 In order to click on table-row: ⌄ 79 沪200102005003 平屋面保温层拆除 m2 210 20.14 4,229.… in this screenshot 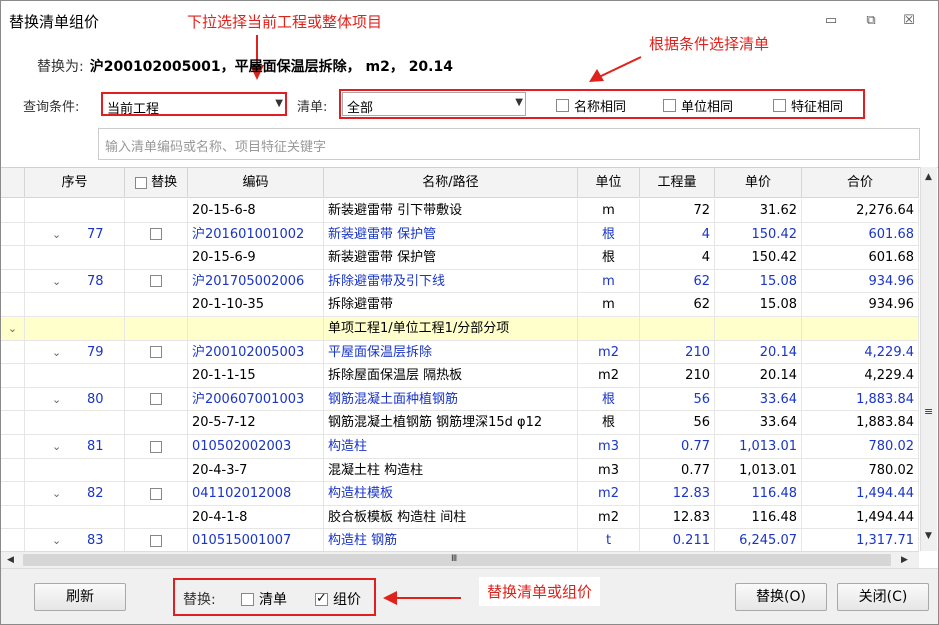, I will do `click(460, 352)`.